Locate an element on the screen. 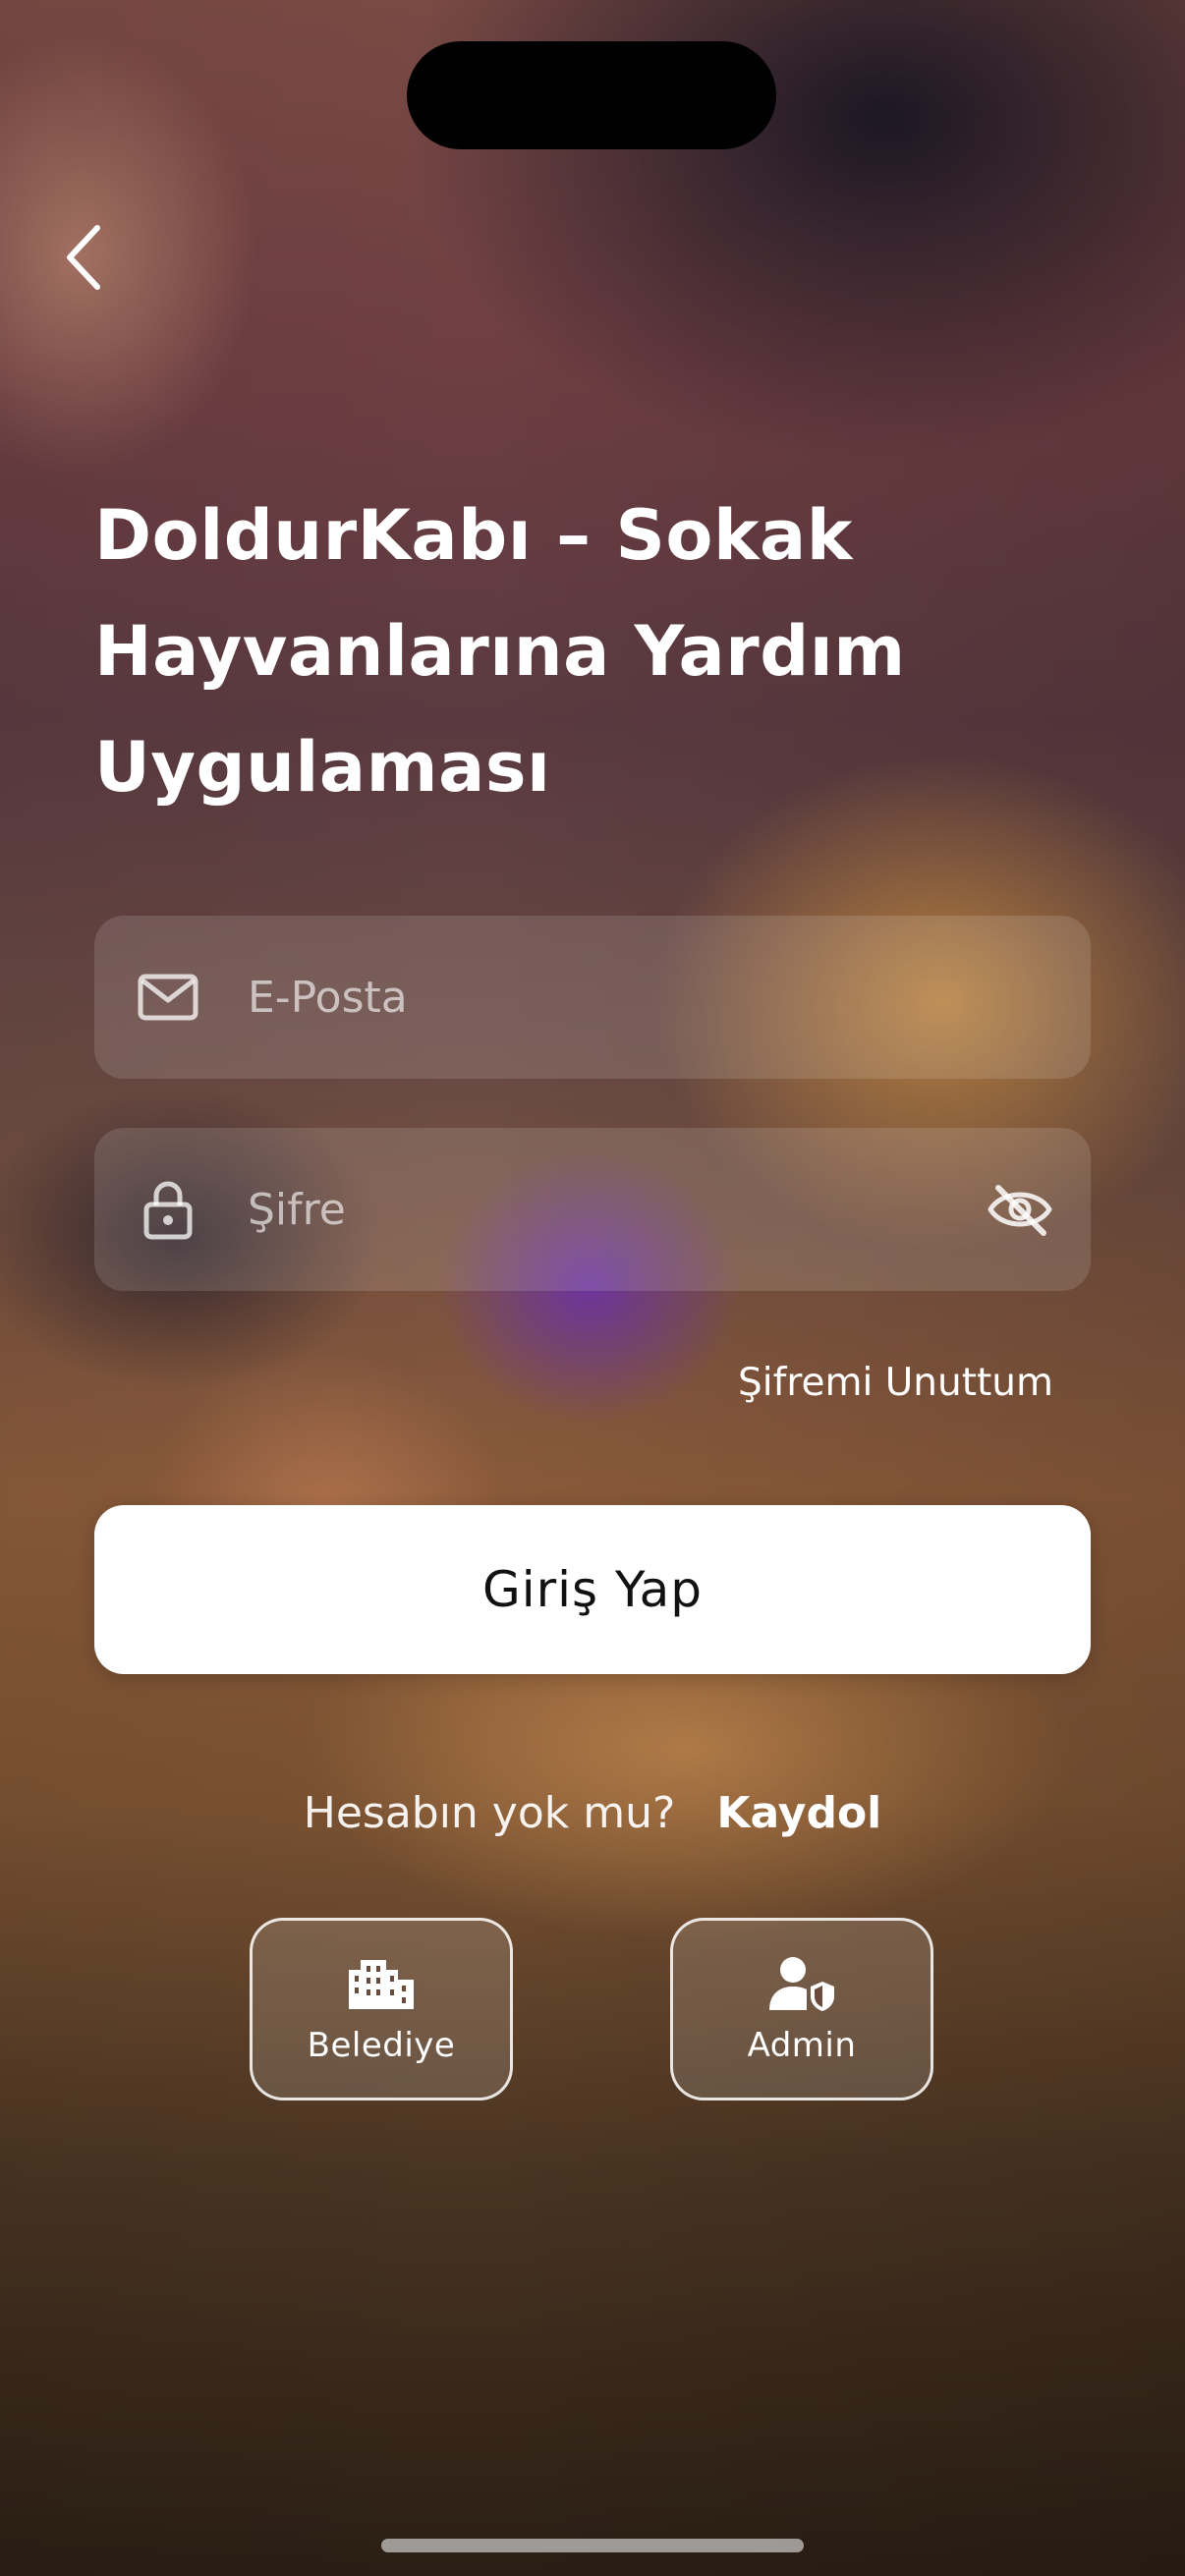 This screenshot has width=1185, height=2576. admin-label: Admin is located at coordinates (802, 2045).